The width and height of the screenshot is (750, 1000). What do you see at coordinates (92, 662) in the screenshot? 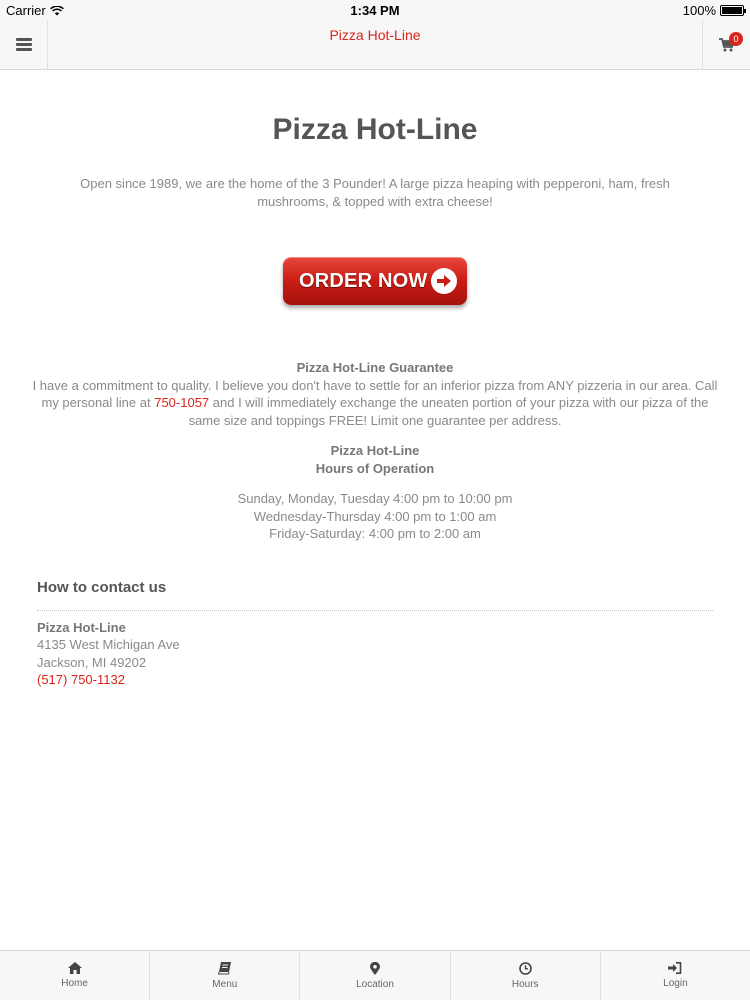
I see `contact-address-line2: Jackson, MI 49202` at bounding box center [92, 662].